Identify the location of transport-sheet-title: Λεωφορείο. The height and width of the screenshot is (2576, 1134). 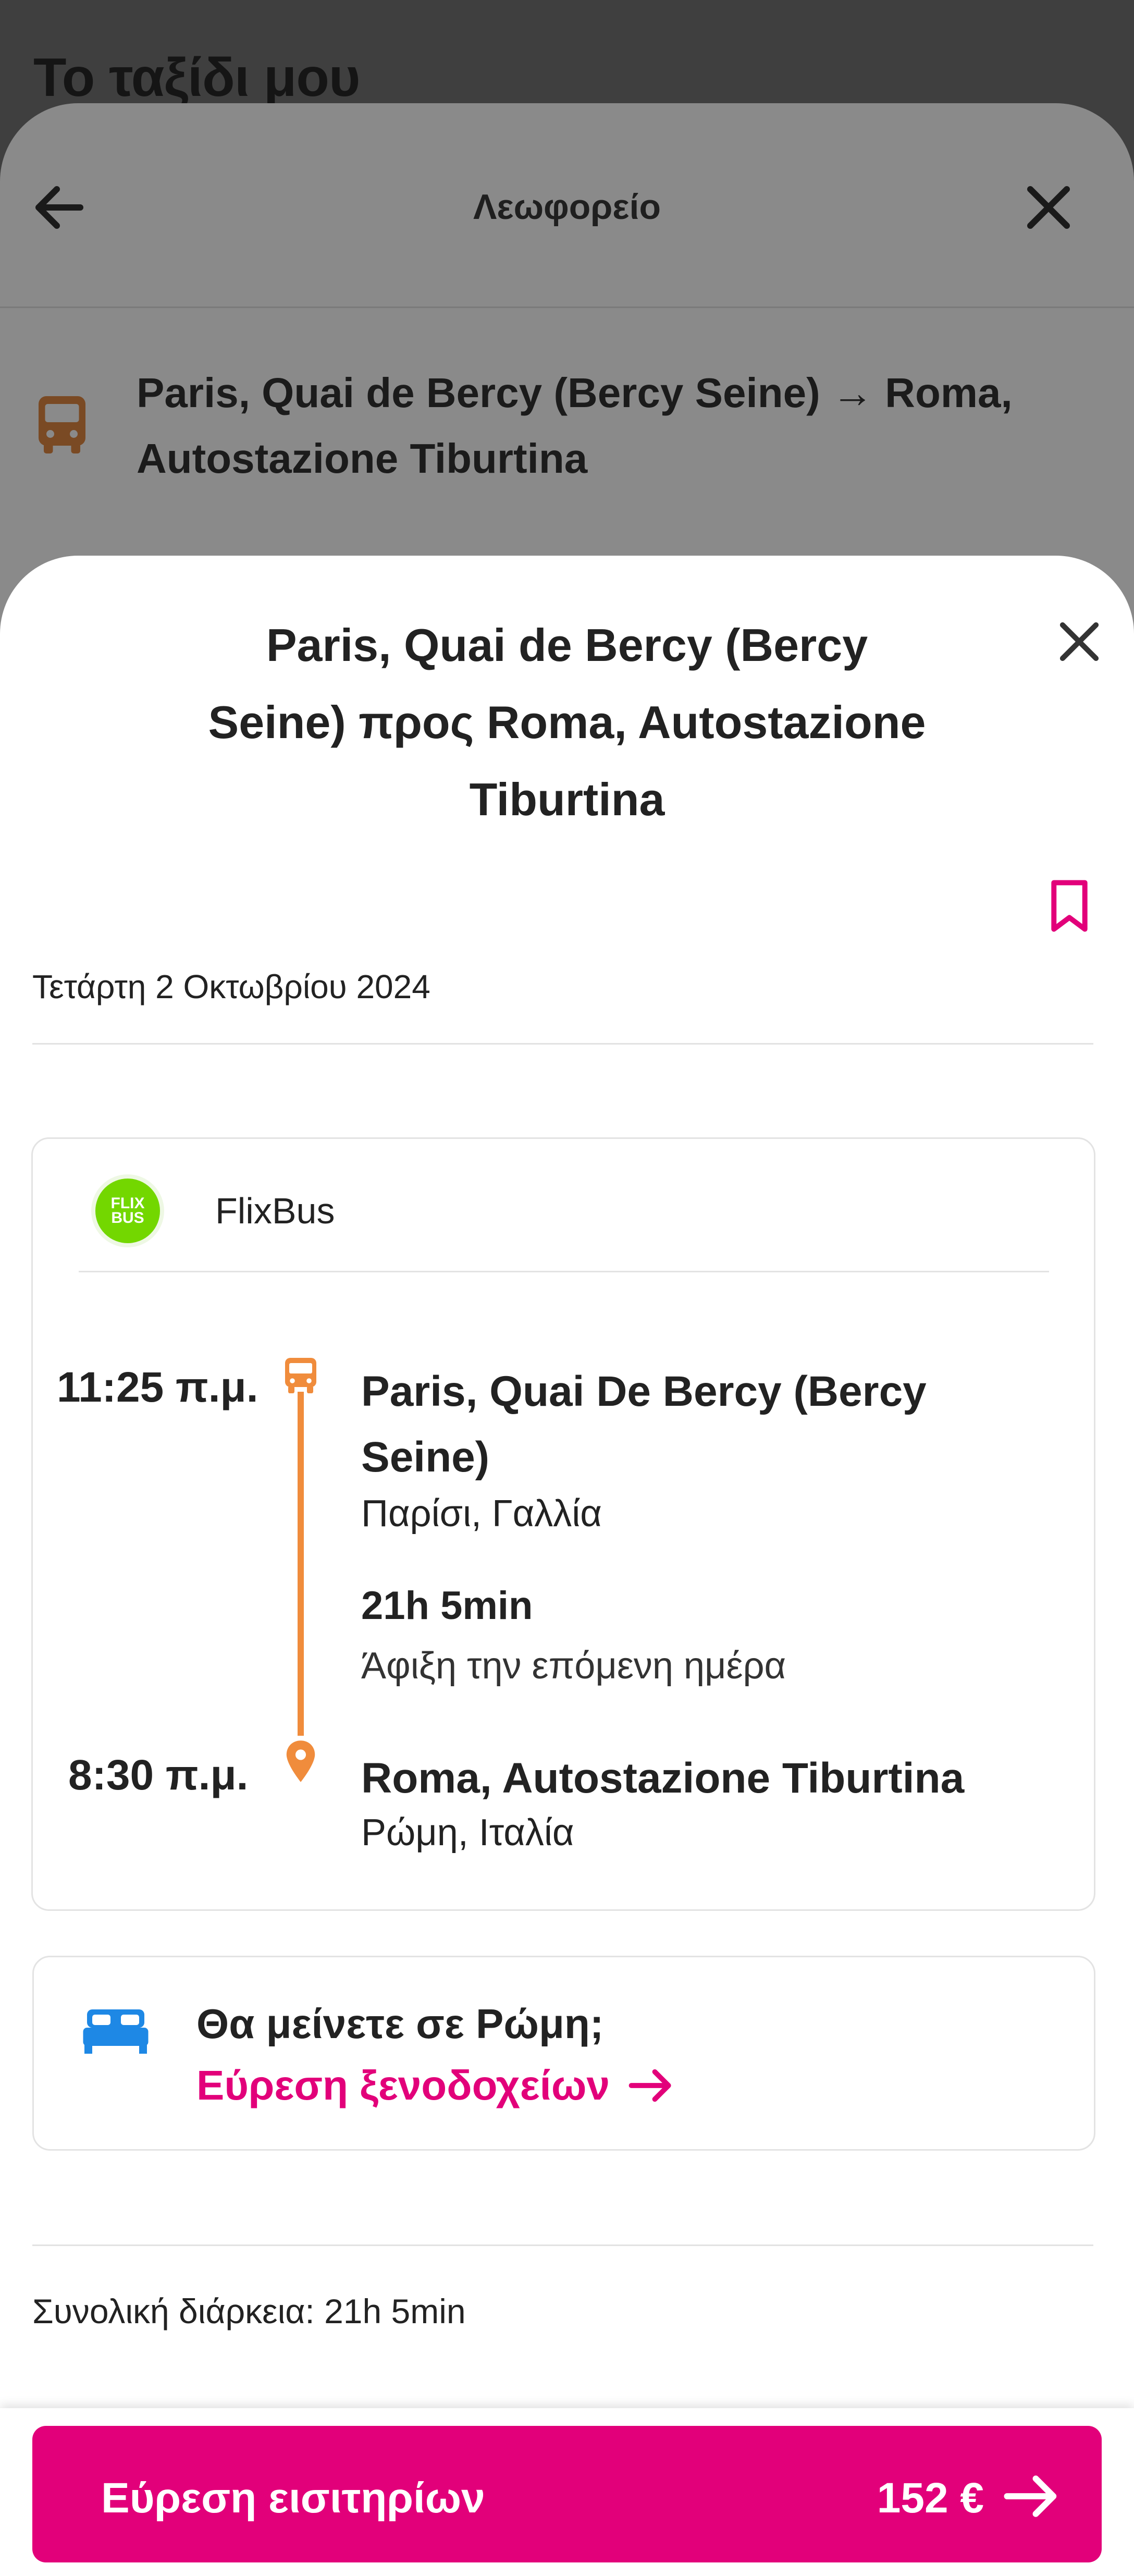
(567, 207).